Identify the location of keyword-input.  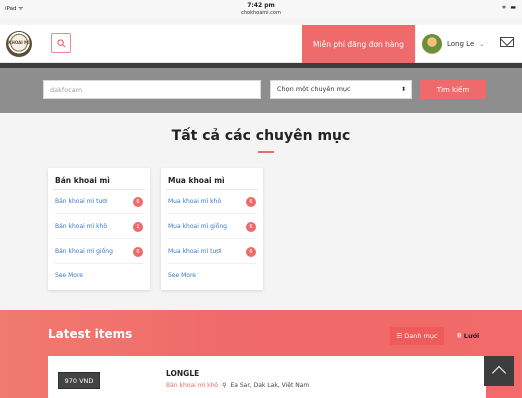
(152, 89).